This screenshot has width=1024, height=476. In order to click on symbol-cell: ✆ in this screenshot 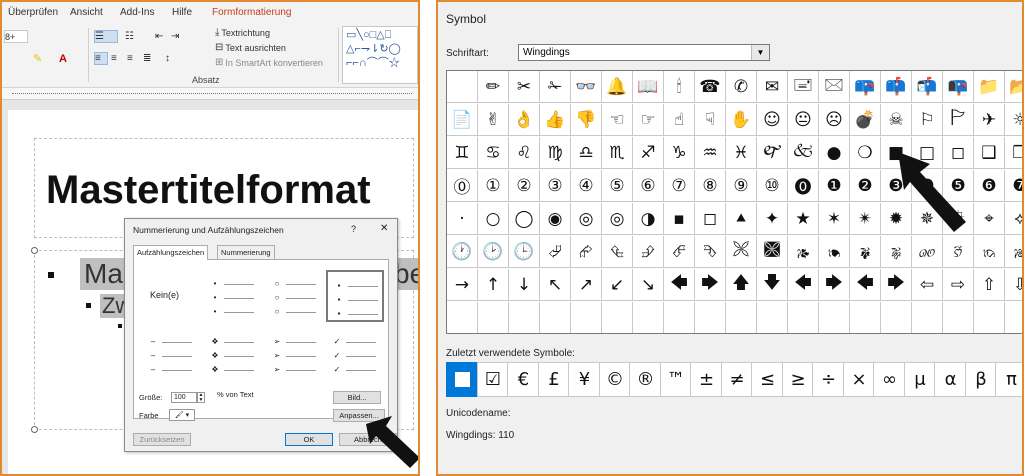, I will do `click(741, 87)`.